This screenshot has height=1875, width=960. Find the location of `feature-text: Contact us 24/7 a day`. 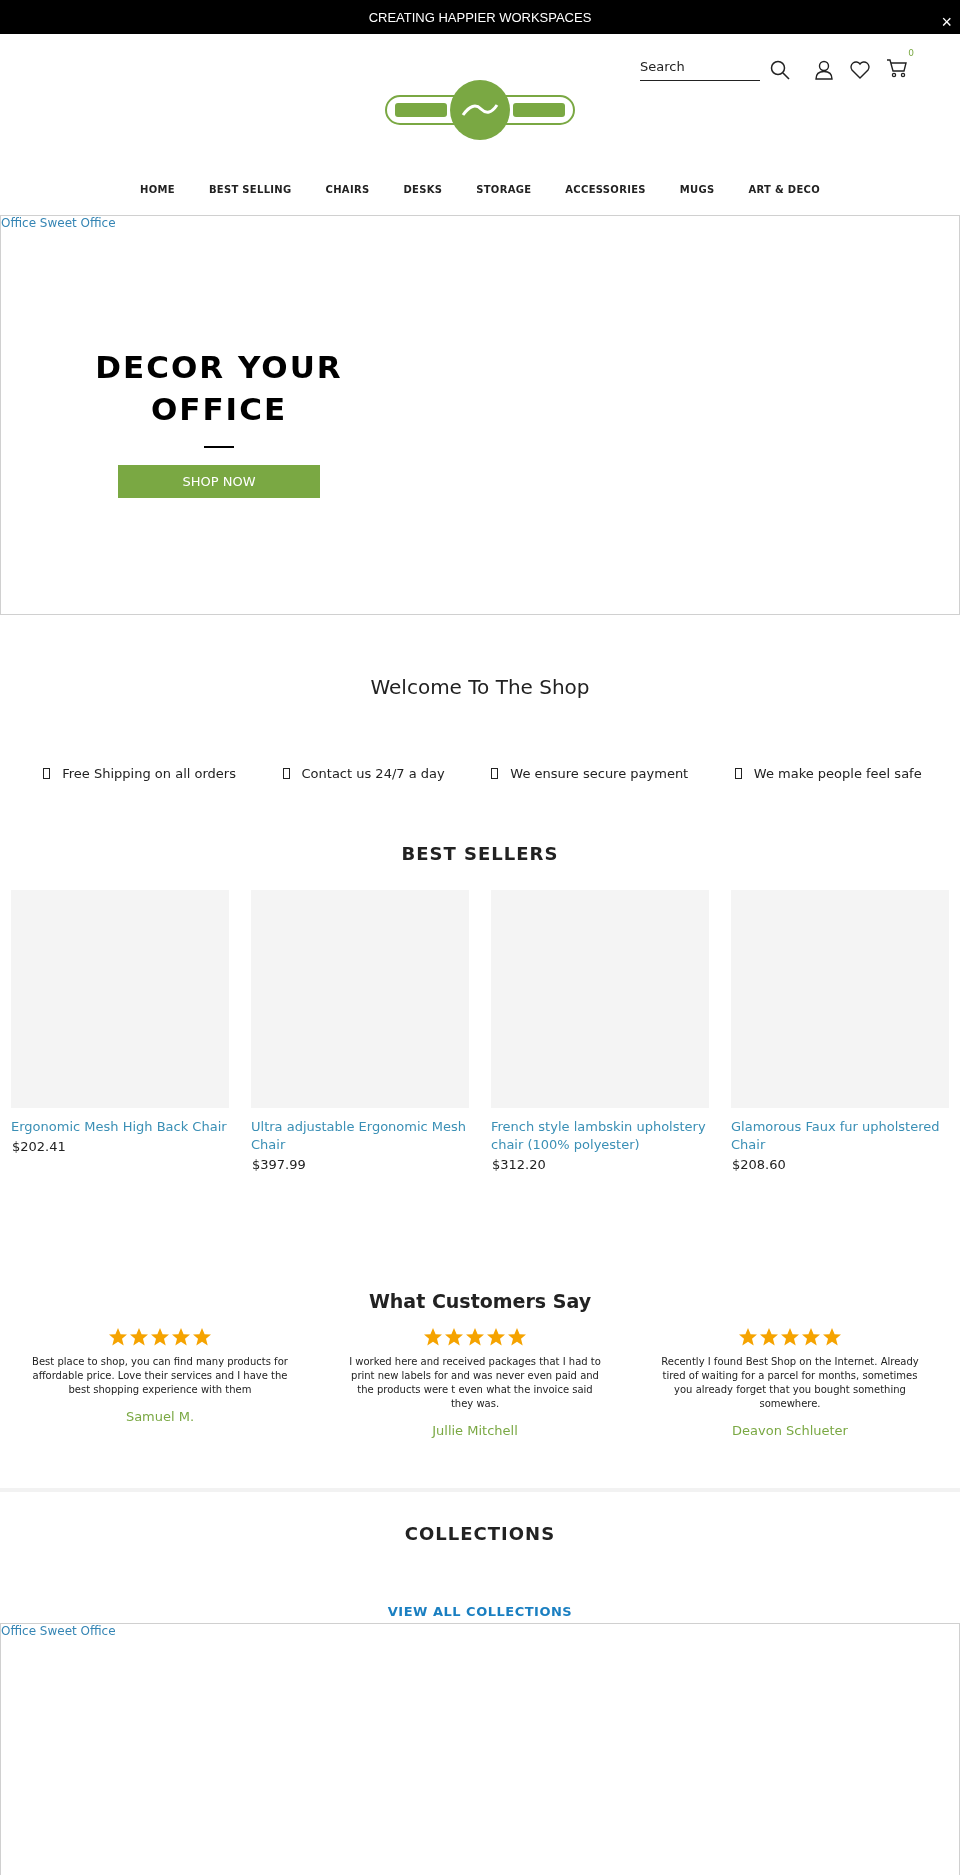

feature-text: Contact us 24/7 a day is located at coordinates (373, 773).